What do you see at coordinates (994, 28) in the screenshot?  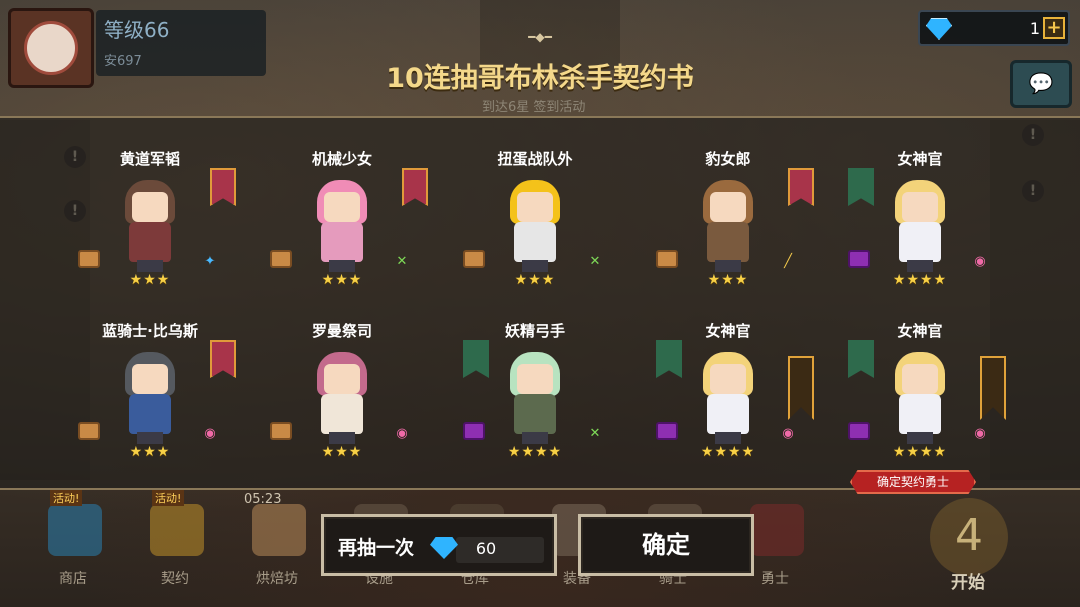 I see `gem-counter: 1 +` at bounding box center [994, 28].